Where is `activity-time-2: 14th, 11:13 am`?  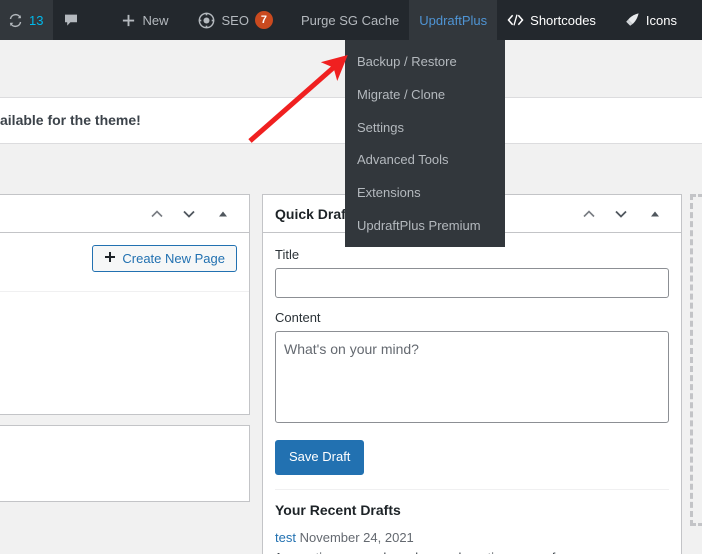
activity-time-2: 14th, 11:13 am is located at coordinates (118, 392).